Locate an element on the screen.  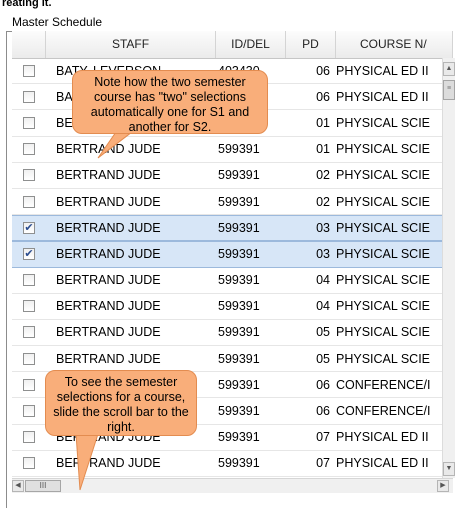
scrollbar-thumb-vertical: ≡ is located at coordinates (449, 90).